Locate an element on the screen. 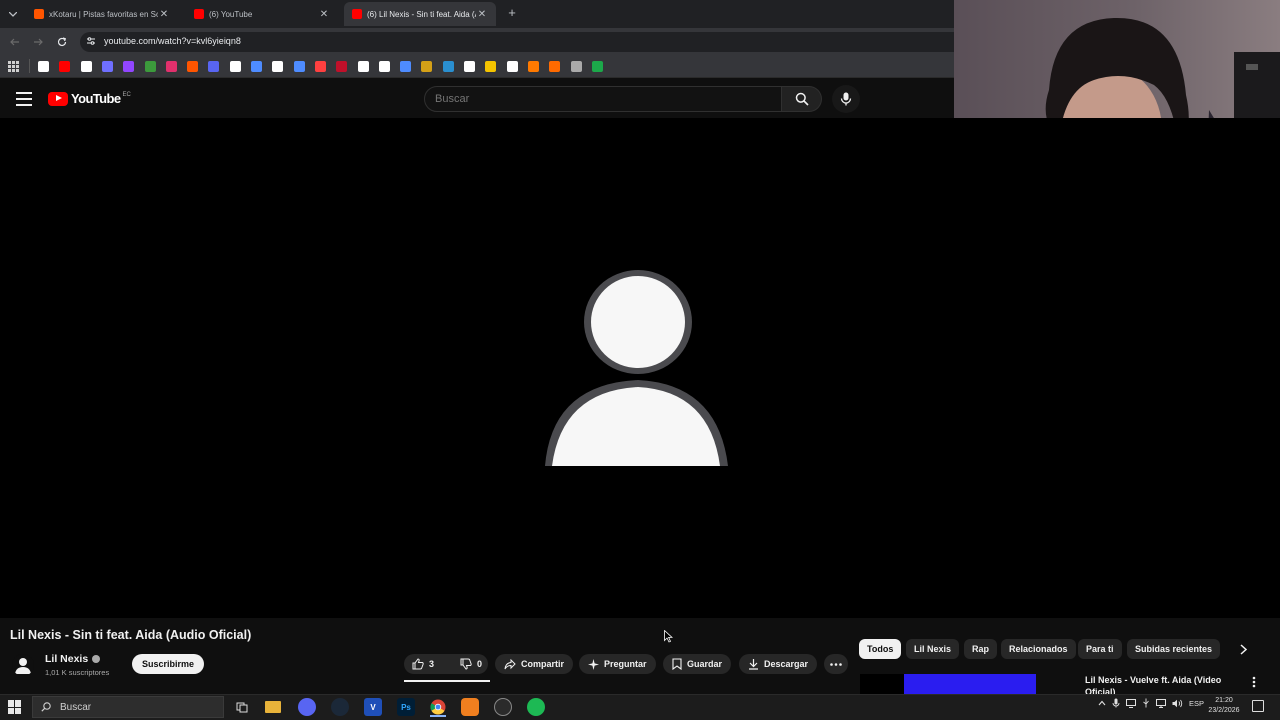 This screenshot has width=1280, height=720. like-button: 3 is located at coordinates (423, 664).